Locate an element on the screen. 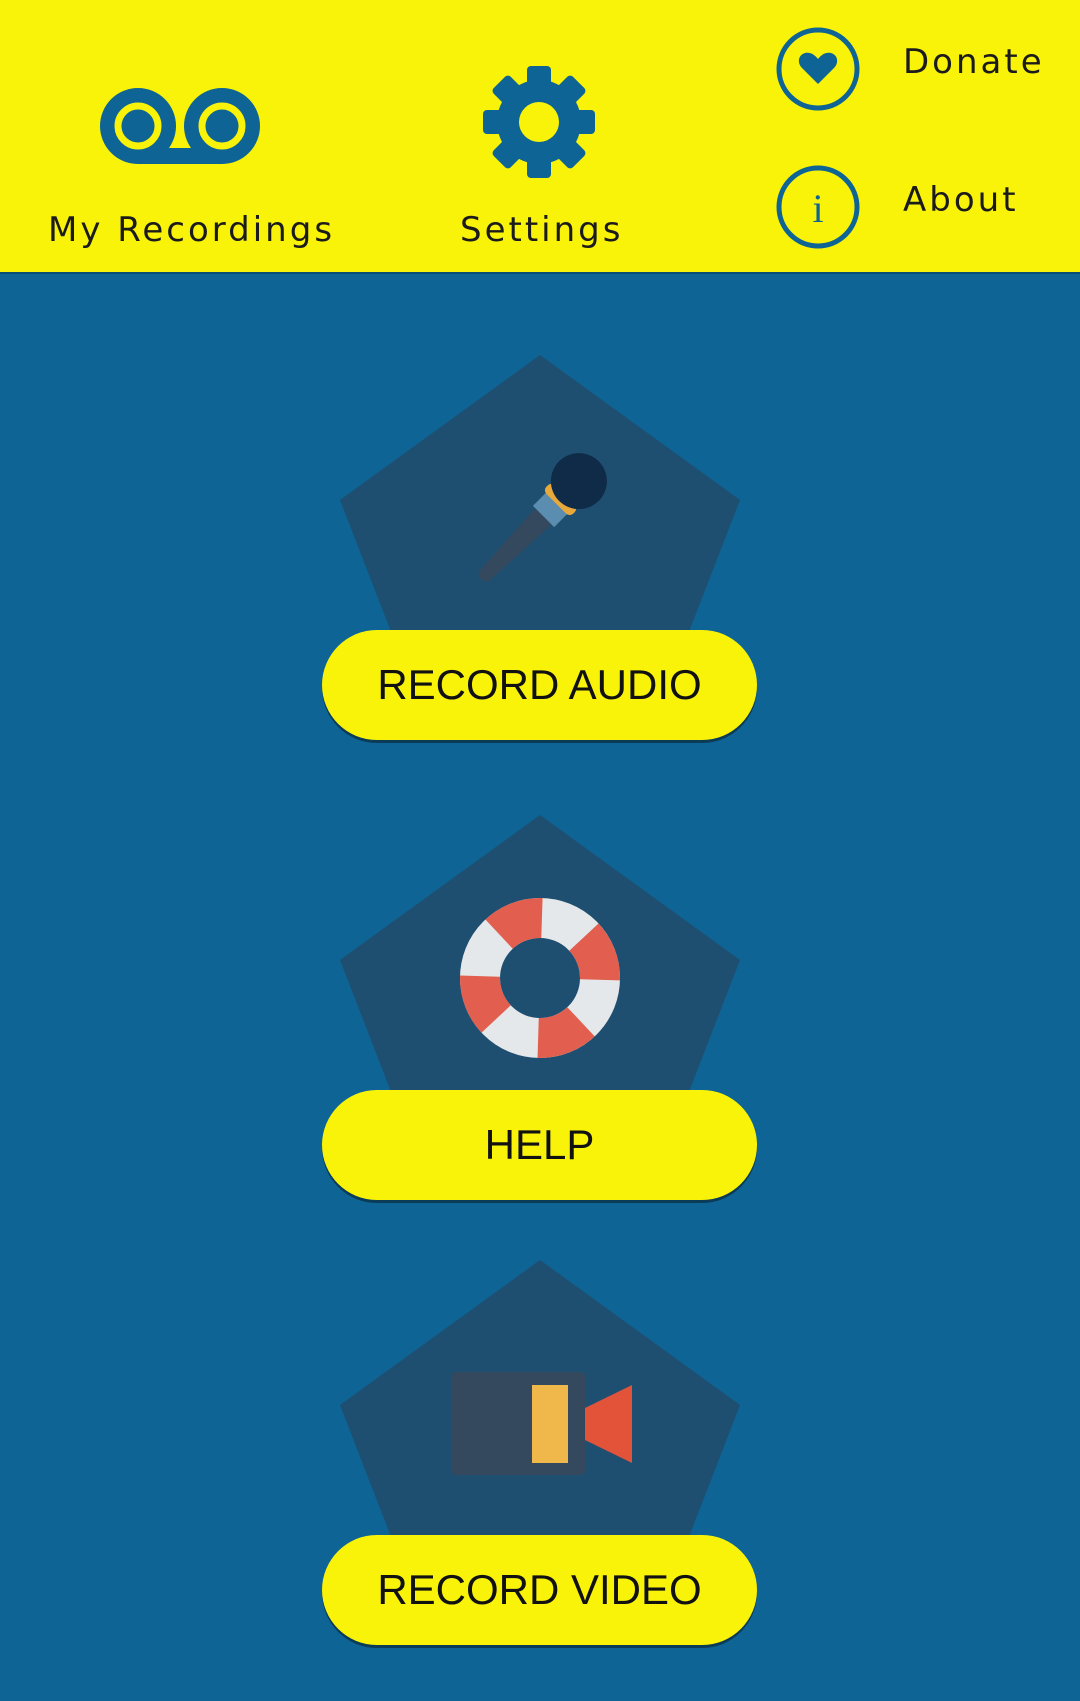 This screenshot has width=1080, height=1701. voicemail-icon is located at coordinates (180, 126).